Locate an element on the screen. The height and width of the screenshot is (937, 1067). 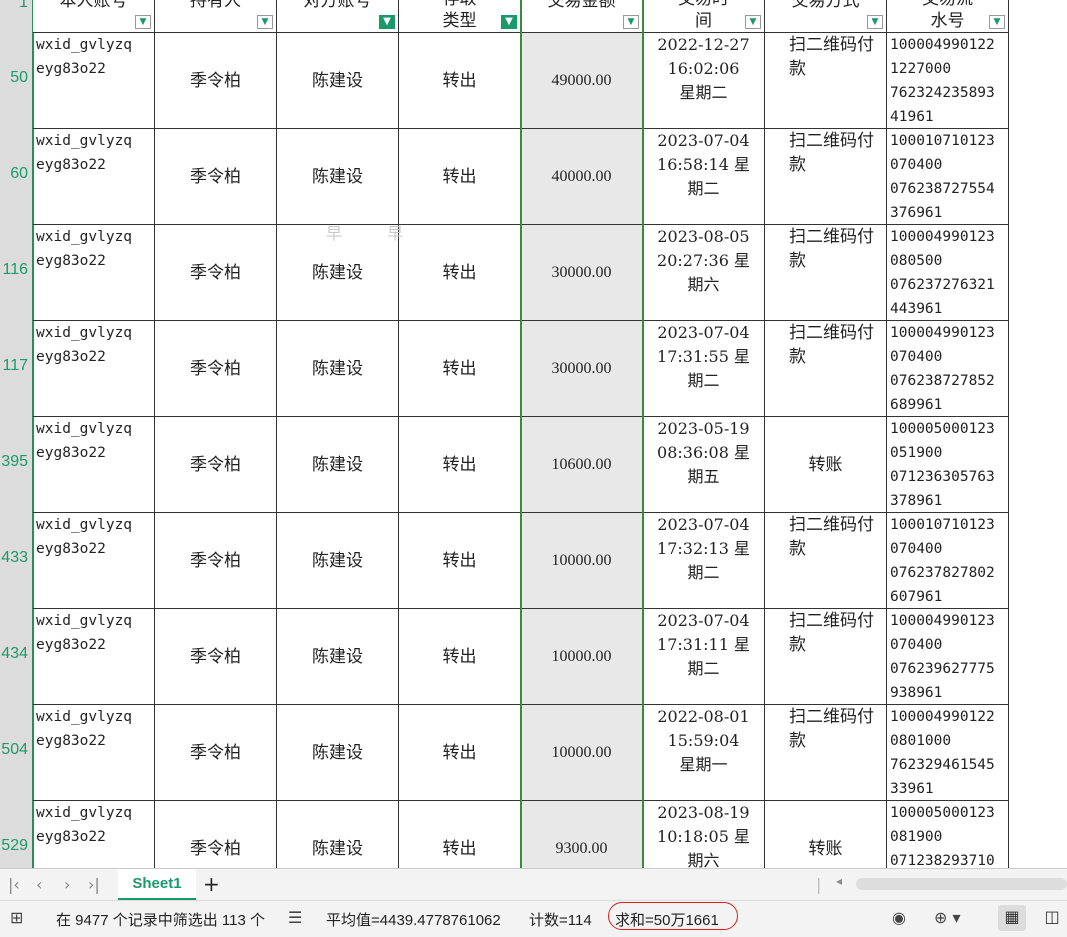
add-sheet-button: + is located at coordinates (211, 884).